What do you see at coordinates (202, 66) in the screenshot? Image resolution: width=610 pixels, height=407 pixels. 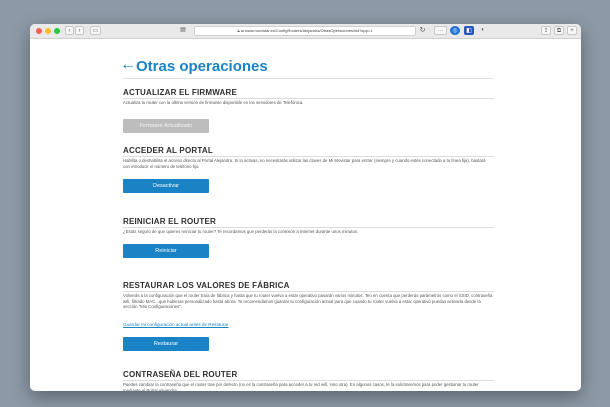 I see `page-title: Otras operaciones` at bounding box center [202, 66].